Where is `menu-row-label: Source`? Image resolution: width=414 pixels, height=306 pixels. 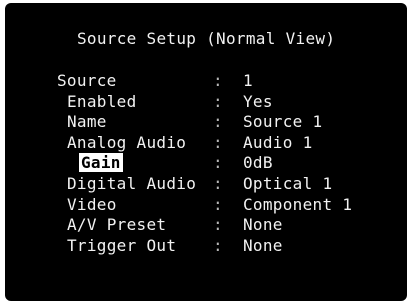 menu-row-label: Source is located at coordinates (87, 80).